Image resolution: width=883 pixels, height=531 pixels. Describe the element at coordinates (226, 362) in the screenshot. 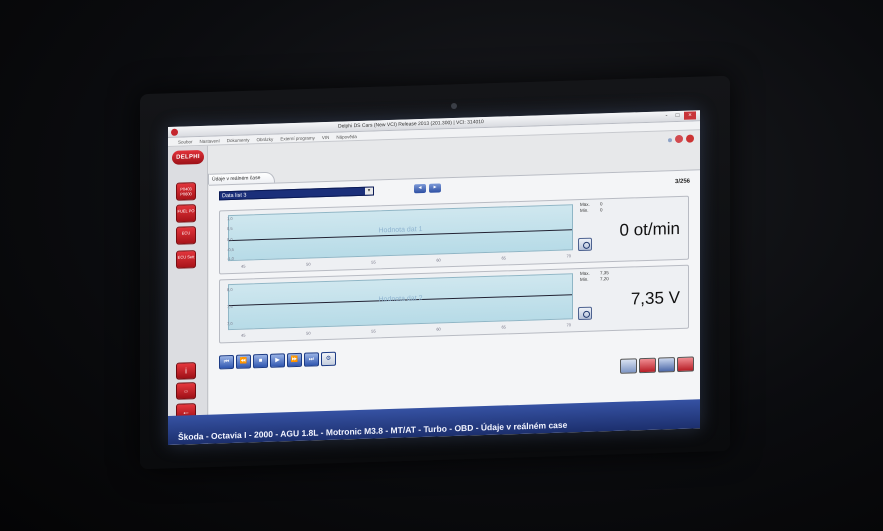

I see `first-frame-button: ⏮` at that location.